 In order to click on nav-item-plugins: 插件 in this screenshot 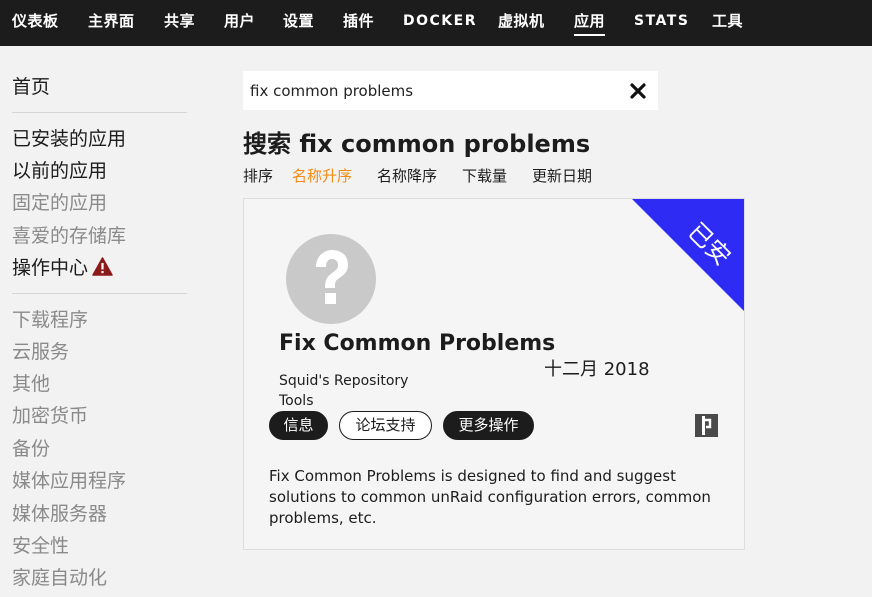, I will do `click(358, 23)`.